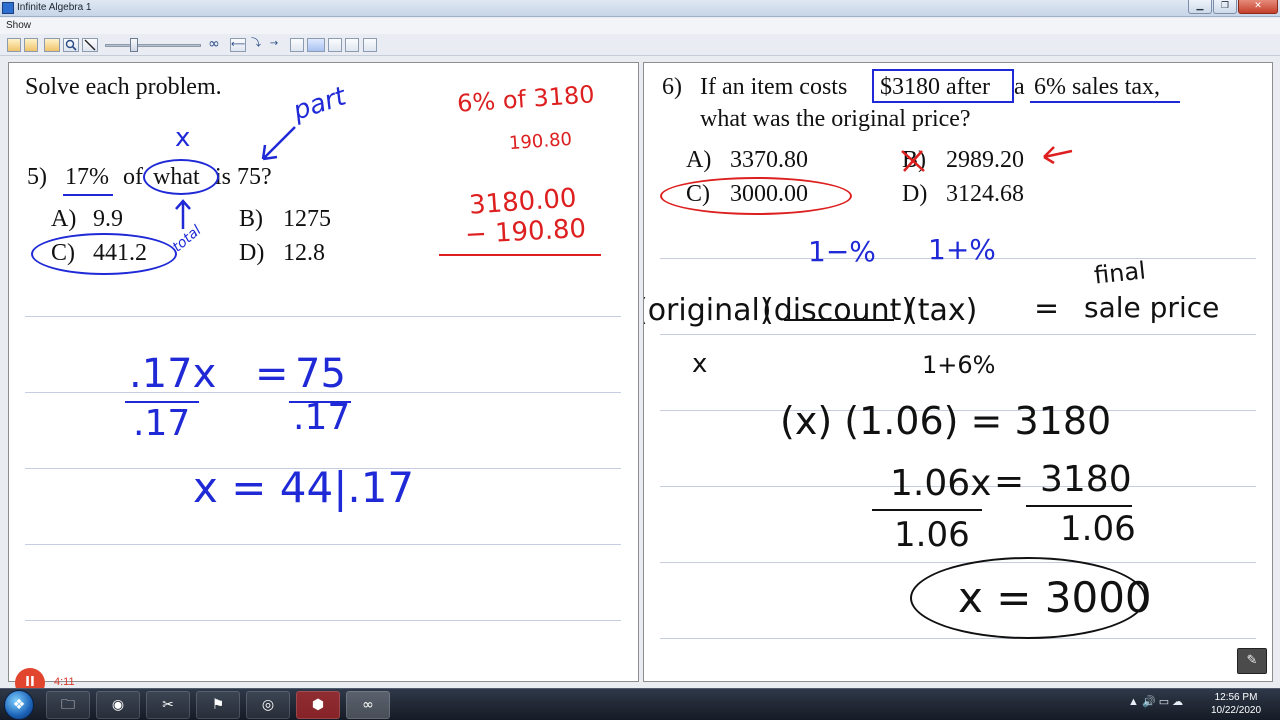  I want to click on page-view-3-icon, so click(52, 45).